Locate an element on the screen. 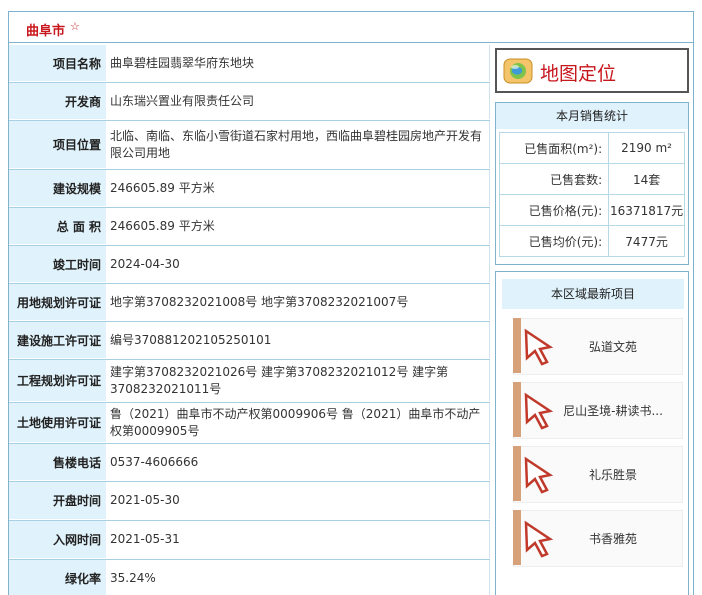 This screenshot has height=595, width=702. latest-project-item: 书香雅苑 is located at coordinates (598, 538).